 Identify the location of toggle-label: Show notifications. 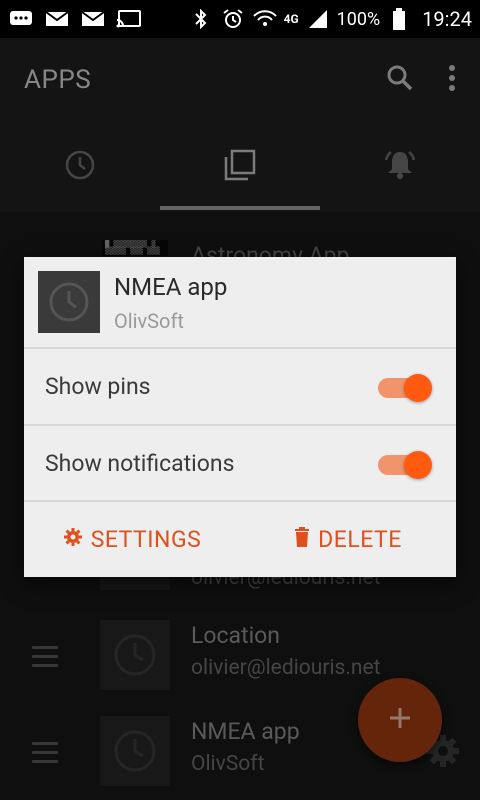
(140, 463).